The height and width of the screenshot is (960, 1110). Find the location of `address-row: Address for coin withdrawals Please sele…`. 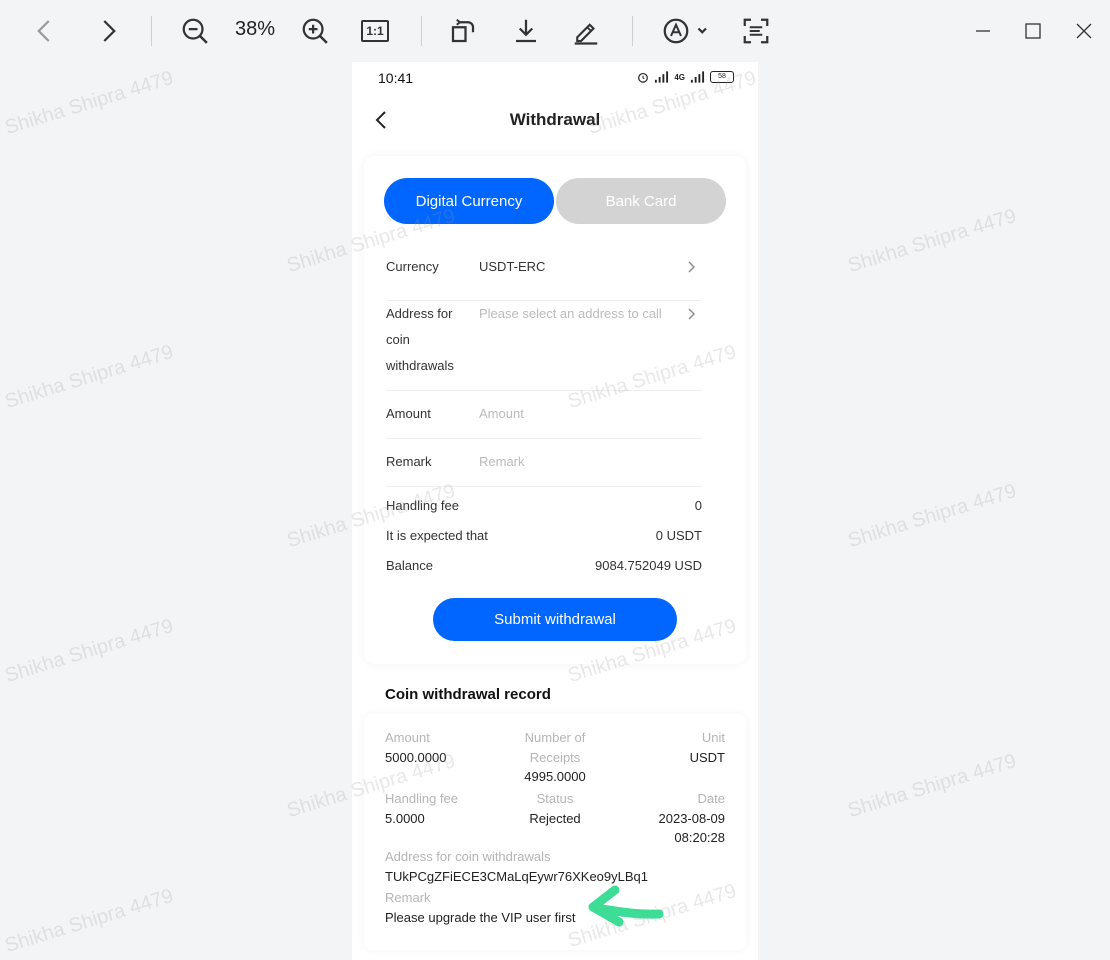

address-row: Address for coin withdrawals Please sele… is located at coordinates (544, 346).